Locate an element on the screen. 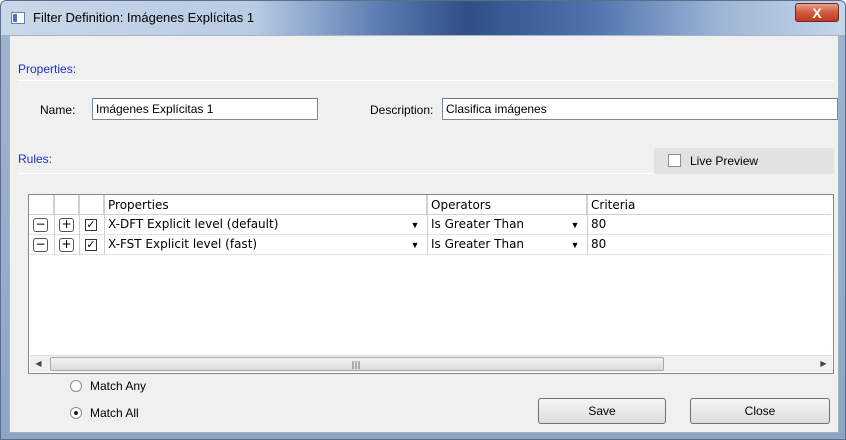 This screenshot has width=846, height=440. match-all-radio is located at coordinates (76, 413).